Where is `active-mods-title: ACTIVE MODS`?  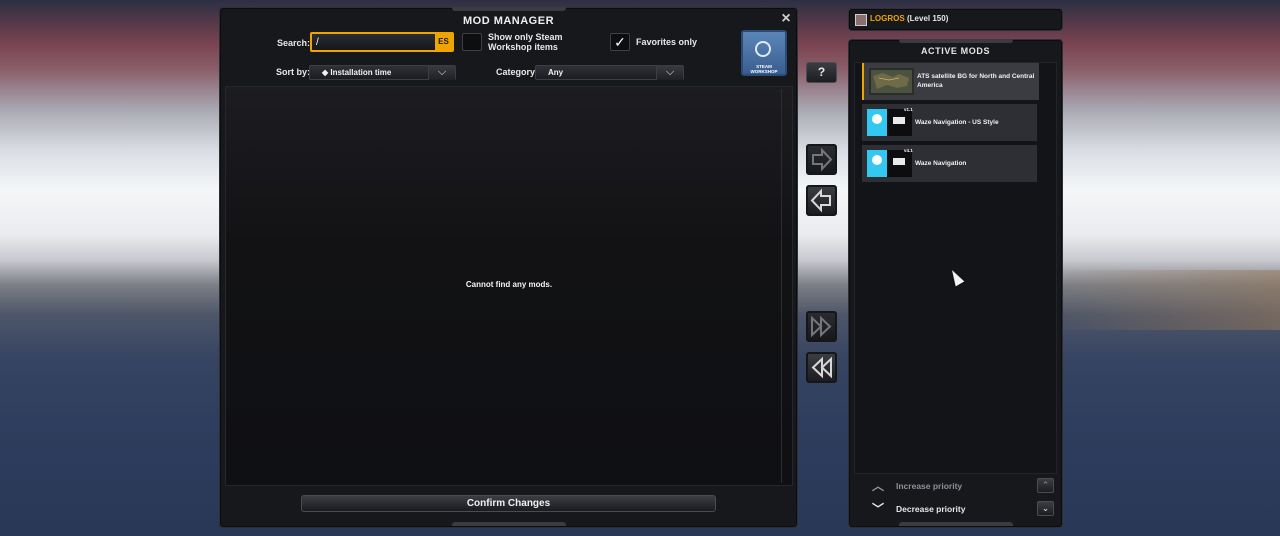
active-mods-title: ACTIVE MODS is located at coordinates (955, 51).